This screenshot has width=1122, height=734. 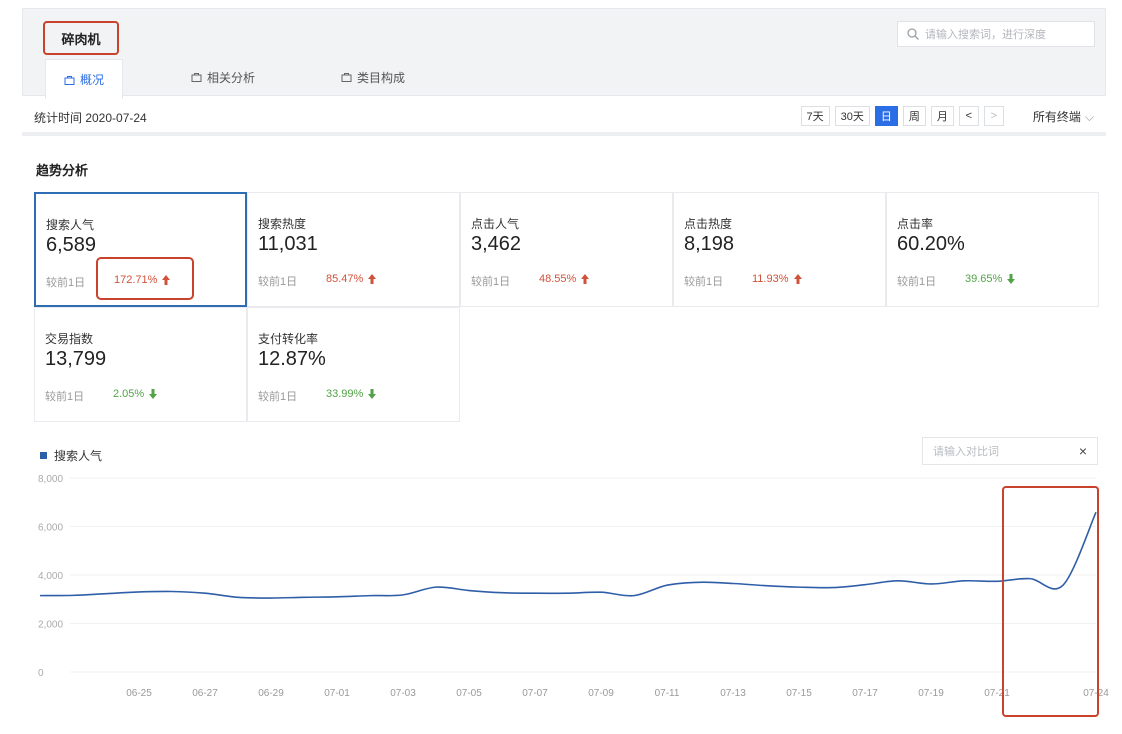 What do you see at coordinates (81, 38) in the screenshot?
I see `keyword-title: 碎肉机` at bounding box center [81, 38].